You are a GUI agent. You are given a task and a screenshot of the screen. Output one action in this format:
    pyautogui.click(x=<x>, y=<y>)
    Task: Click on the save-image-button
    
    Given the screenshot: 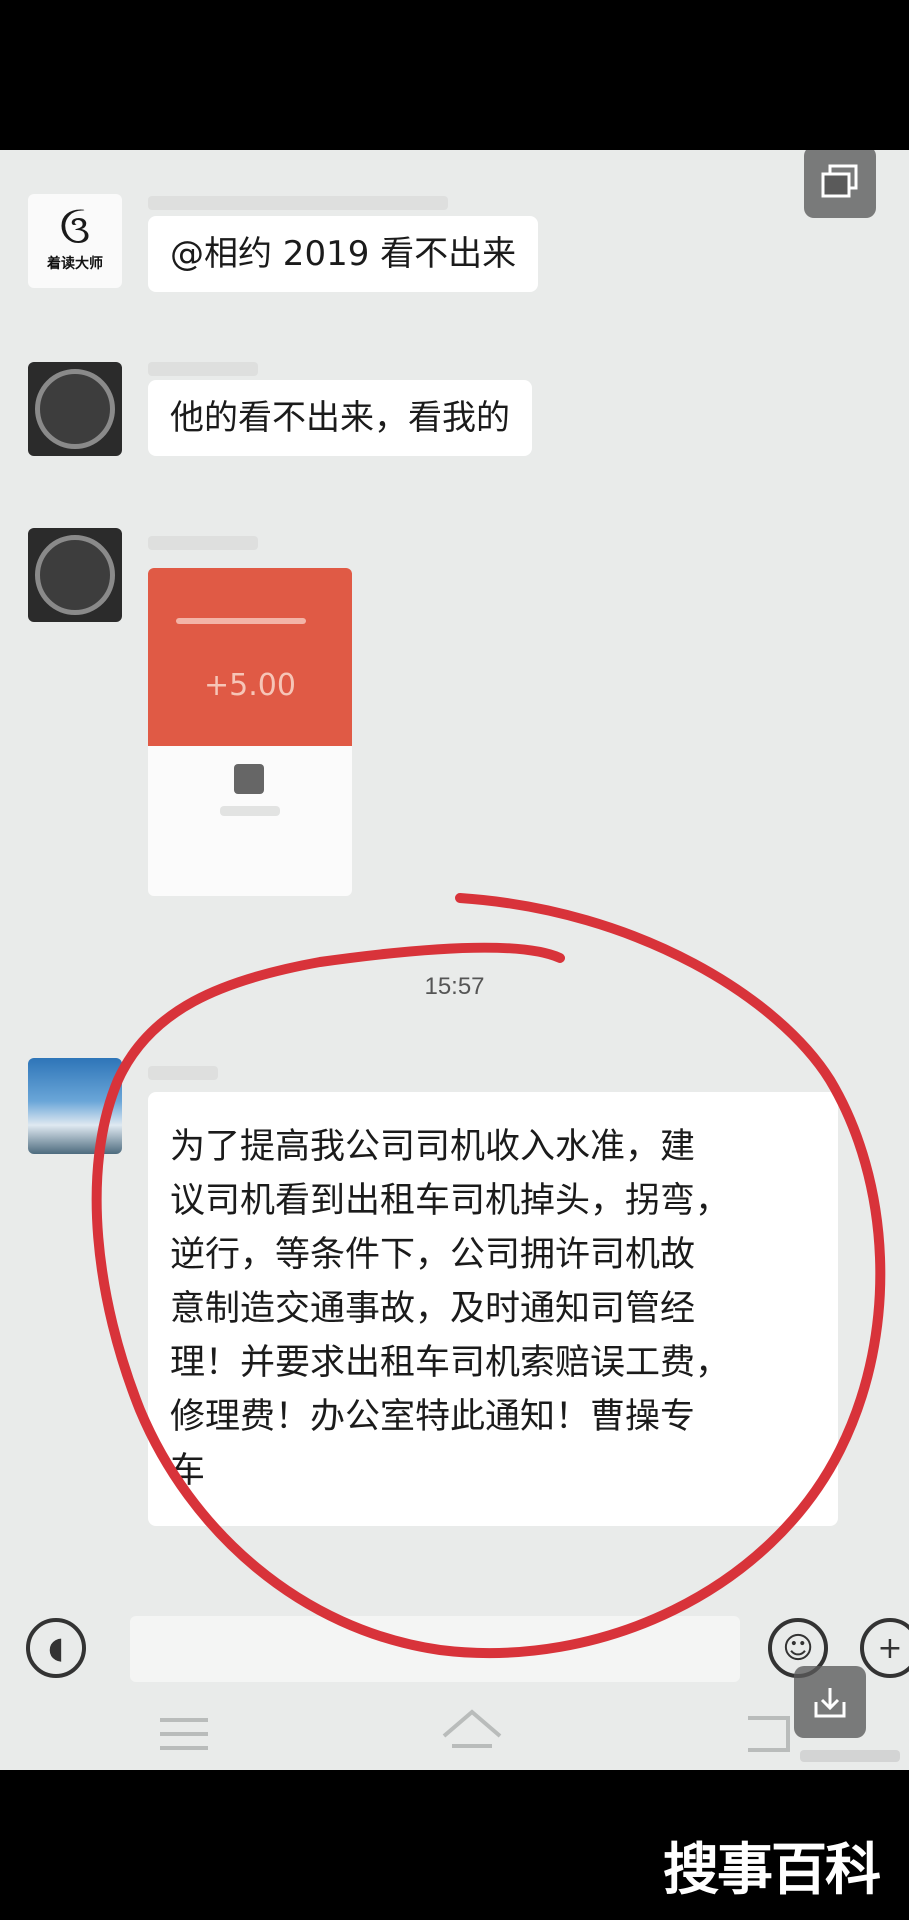 What is the action you would take?
    pyautogui.click(x=830, y=1702)
    